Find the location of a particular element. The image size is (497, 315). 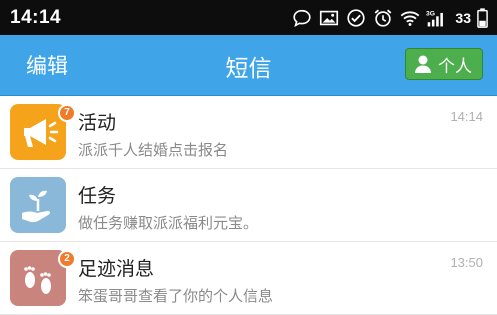

hand-sprout-icon is located at coordinates (36, 206).